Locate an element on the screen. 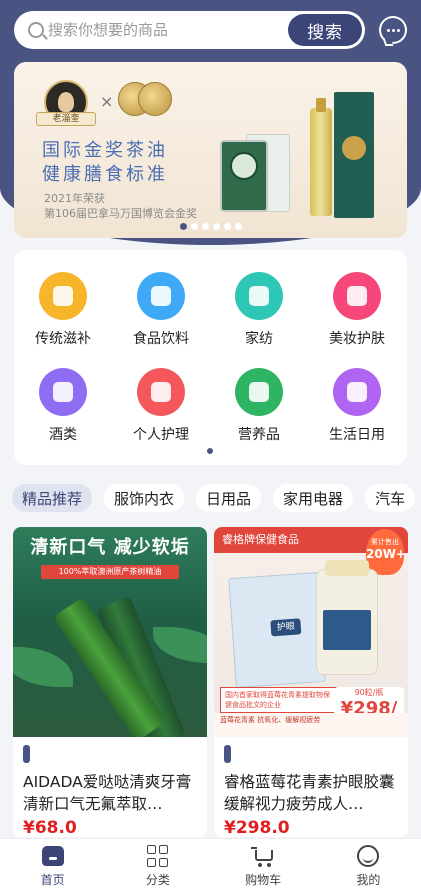  category-item: 酒类 is located at coordinates (63, 406).